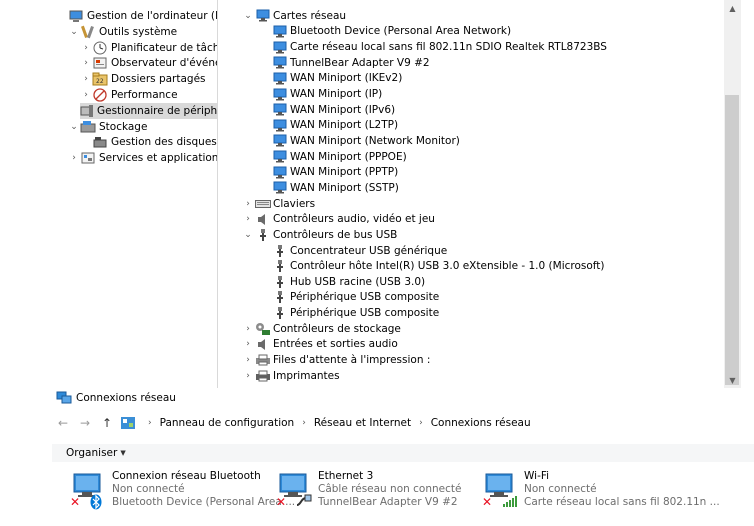 Image resolution: width=754 pixels, height=526 pixels. I want to click on device-label: Entrées et sorties audio, so click(335, 344).